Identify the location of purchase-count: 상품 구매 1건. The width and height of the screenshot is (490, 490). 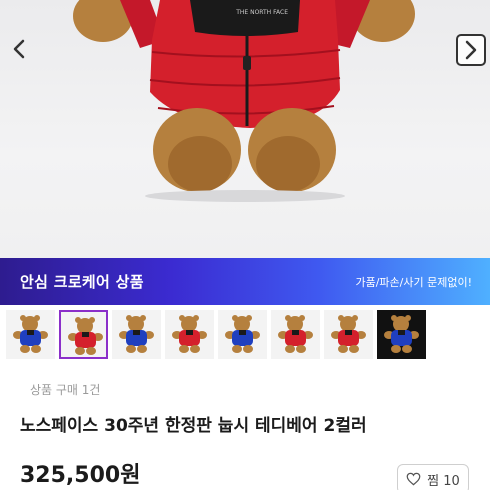
(65, 390).